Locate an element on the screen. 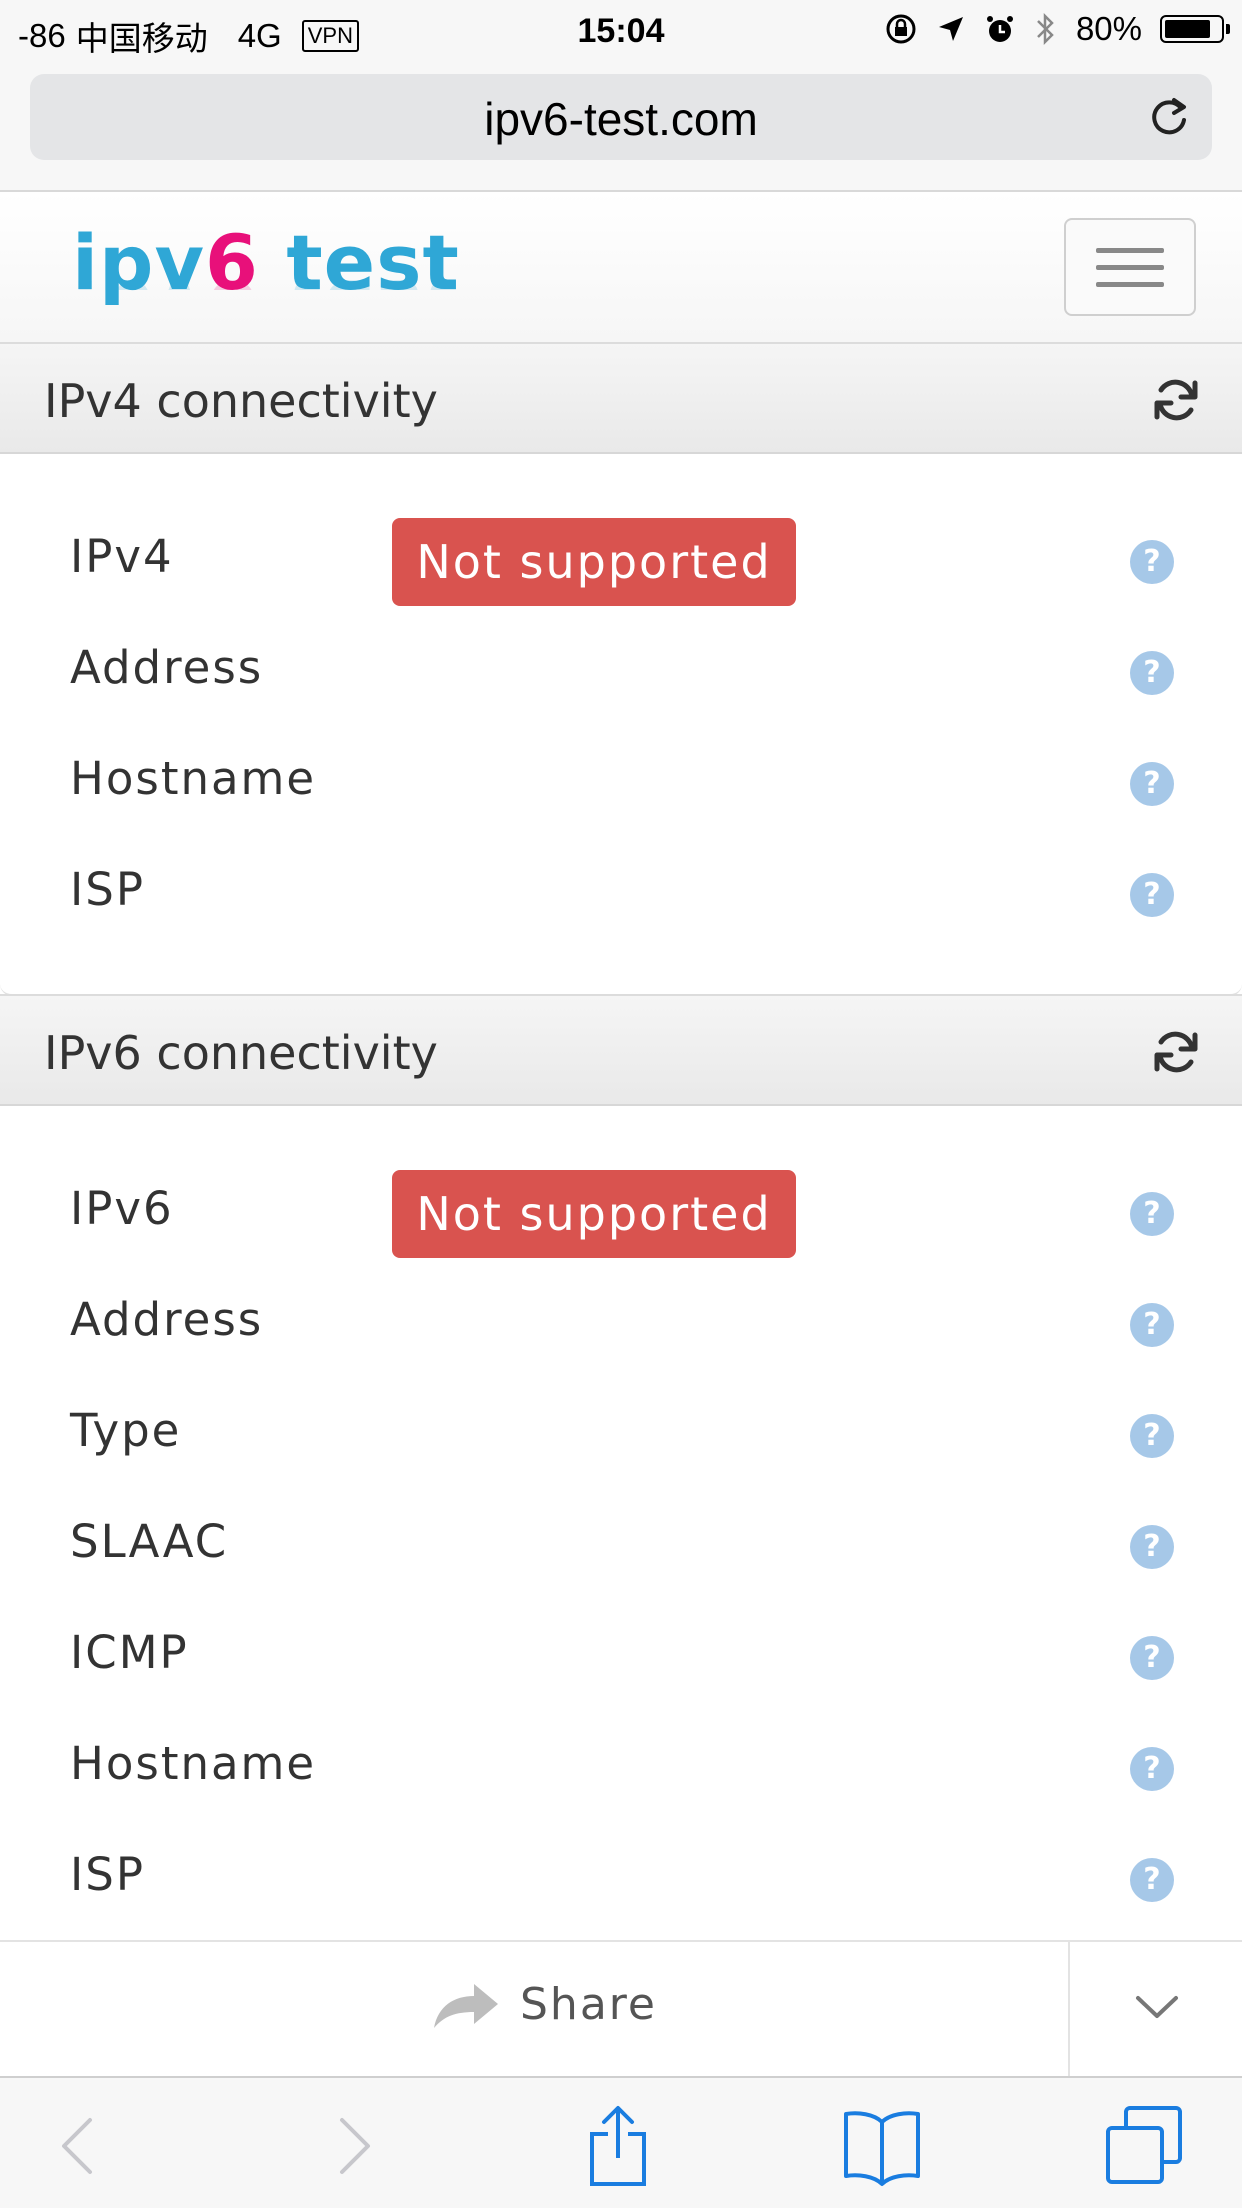 The image size is (1242, 2208). bookmarks-icon is located at coordinates (882, 2146).